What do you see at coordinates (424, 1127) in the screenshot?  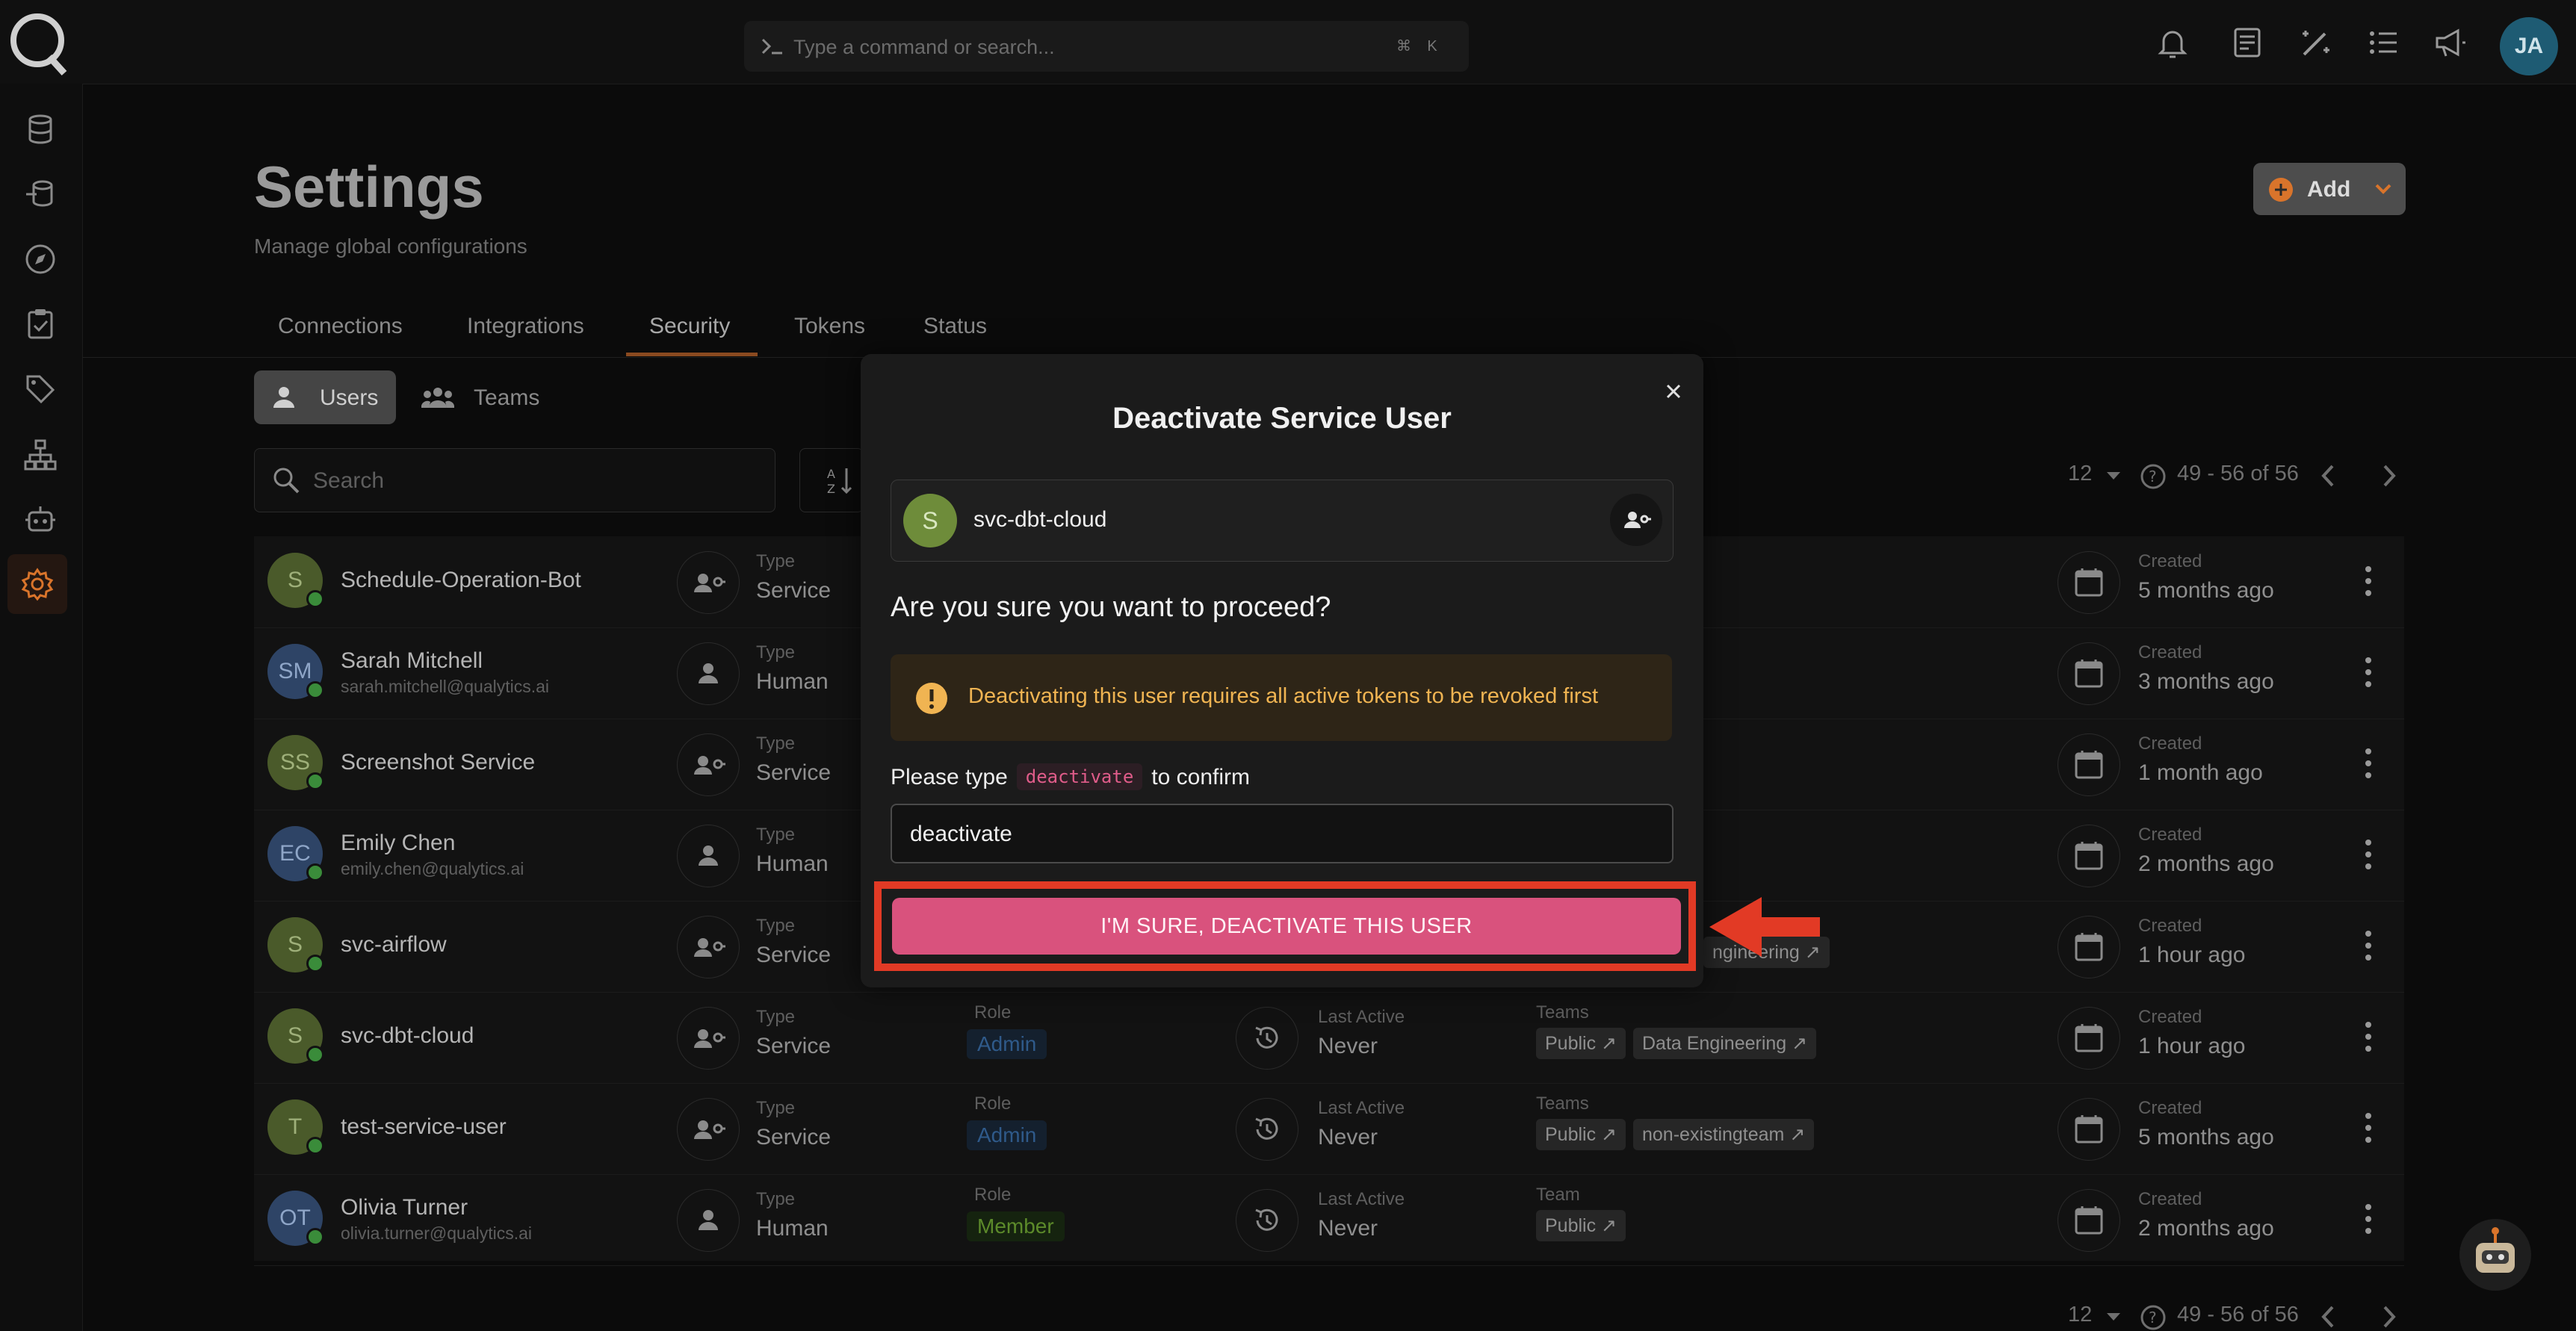 I see `user-name: test-service-user` at bounding box center [424, 1127].